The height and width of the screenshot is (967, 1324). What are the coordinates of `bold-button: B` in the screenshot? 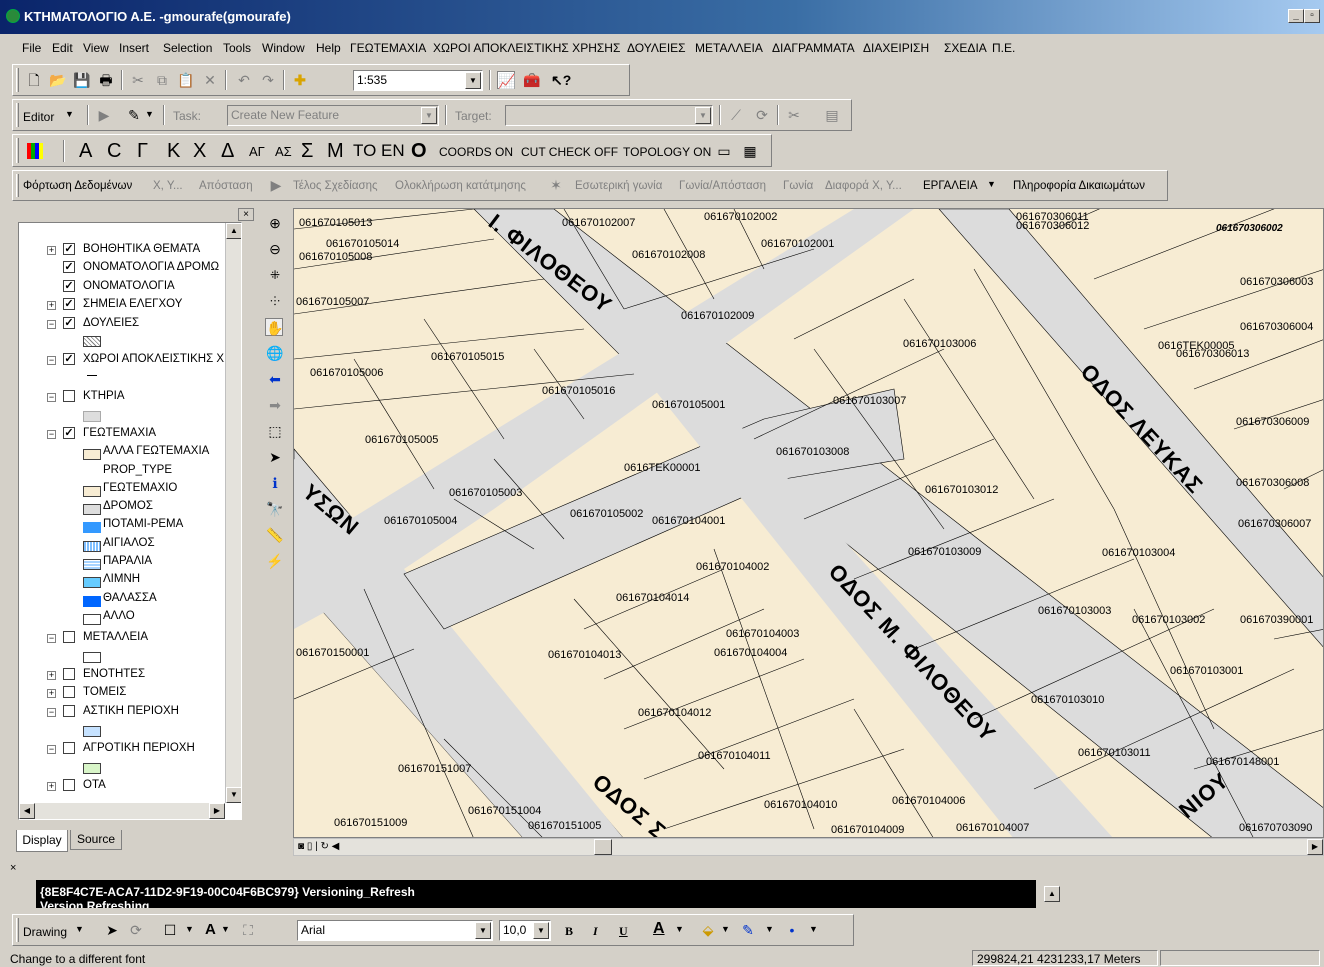 It's located at (569, 931).